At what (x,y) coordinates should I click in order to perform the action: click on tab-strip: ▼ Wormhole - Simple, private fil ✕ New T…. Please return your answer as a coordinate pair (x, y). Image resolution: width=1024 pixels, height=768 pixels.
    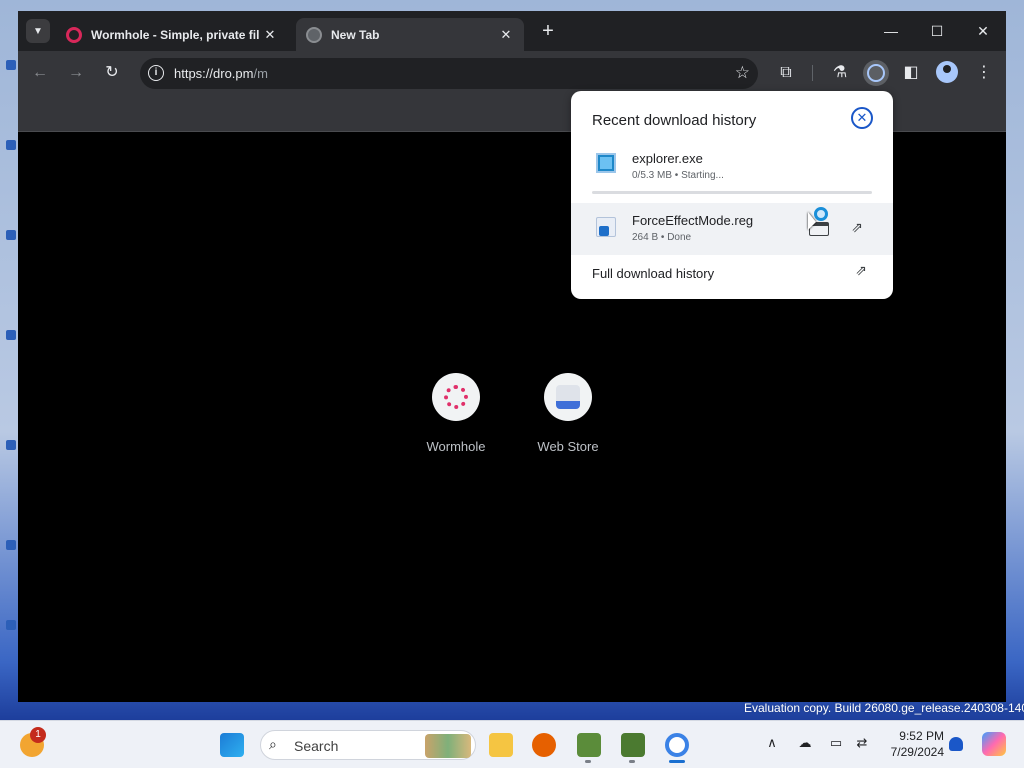
    Looking at the image, I should click on (512, 31).